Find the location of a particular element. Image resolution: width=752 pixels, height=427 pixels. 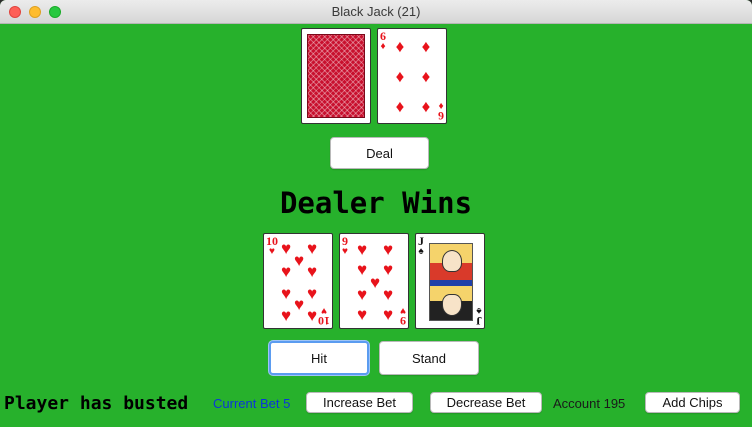

stand-button: Stand is located at coordinates (429, 358).